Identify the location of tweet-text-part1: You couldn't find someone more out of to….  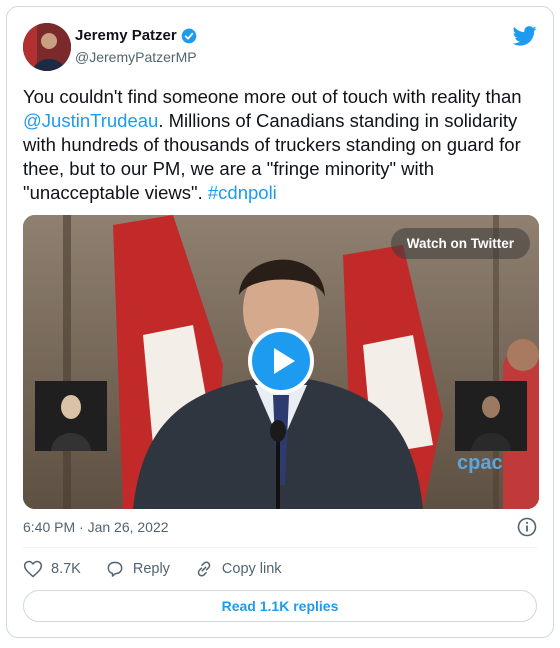
(272, 96).